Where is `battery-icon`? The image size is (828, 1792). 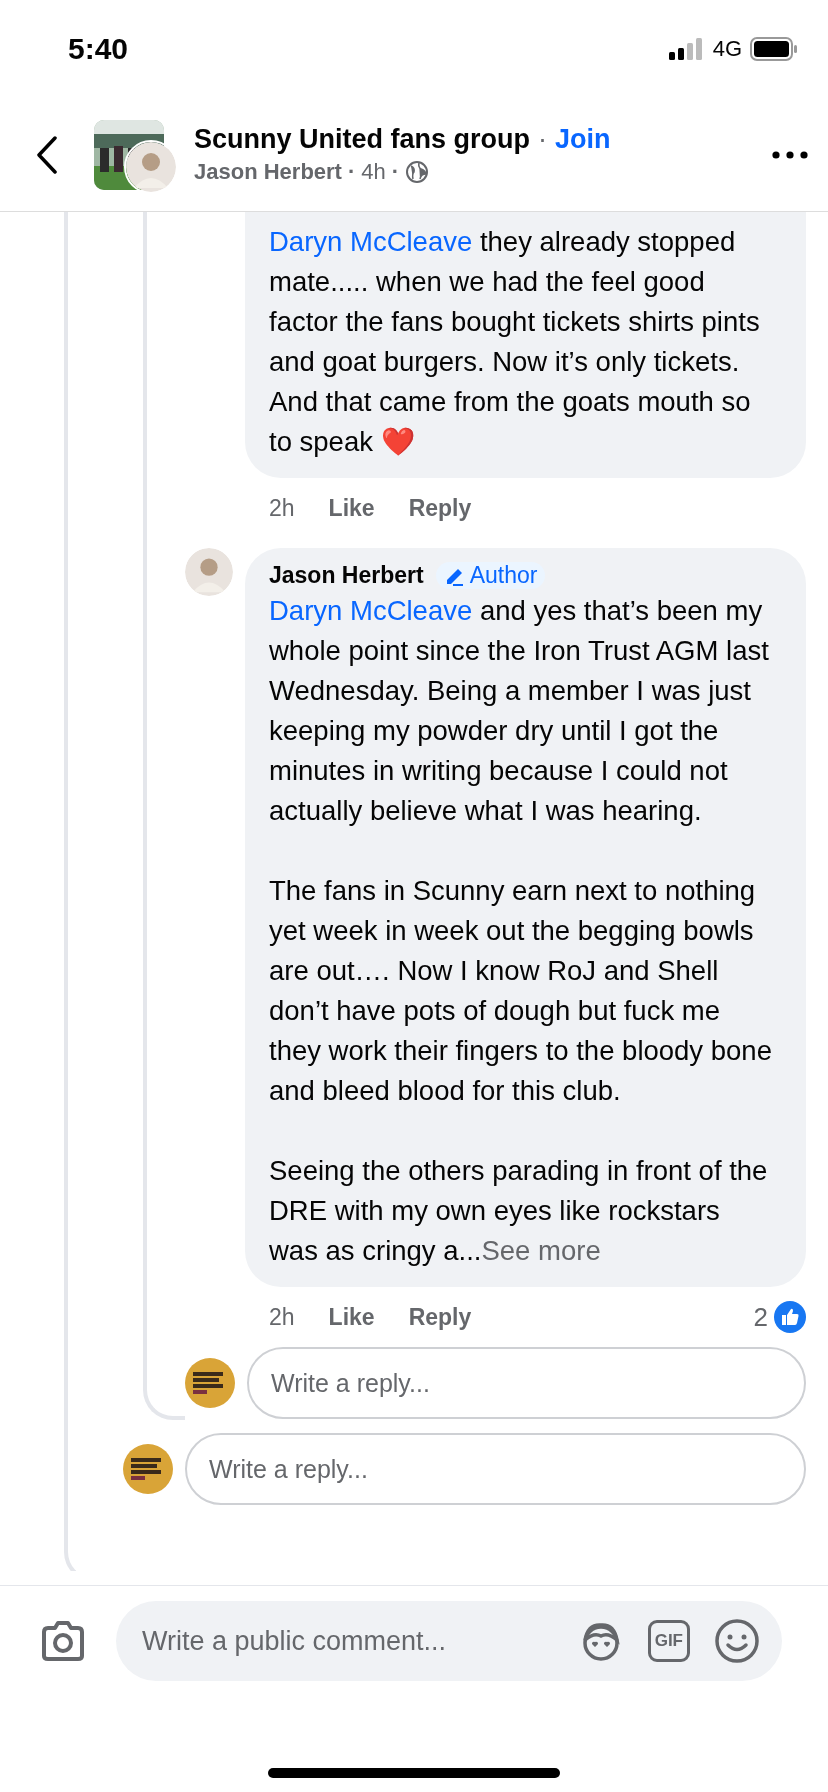 battery-icon is located at coordinates (774, 49).